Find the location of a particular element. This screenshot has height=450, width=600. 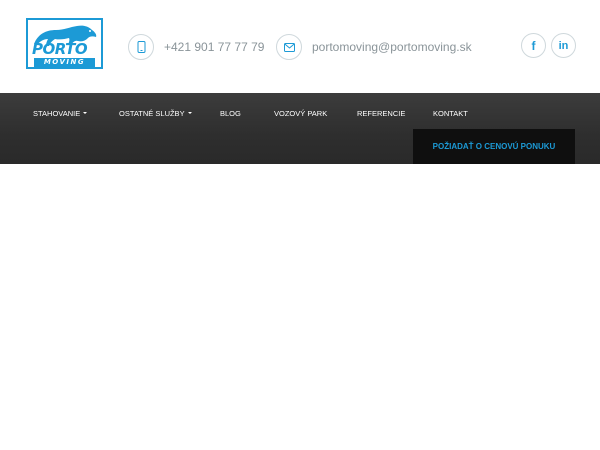

porto-moving-logo: PORTO MOVING is located at coordinates (64, 43).